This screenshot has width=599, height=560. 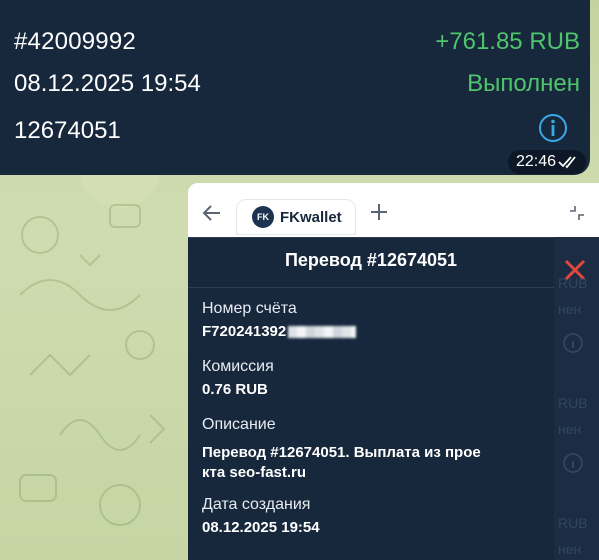 I want to click on message-datetime: 08.12.2025 19:54, so click(x=107, y=83).